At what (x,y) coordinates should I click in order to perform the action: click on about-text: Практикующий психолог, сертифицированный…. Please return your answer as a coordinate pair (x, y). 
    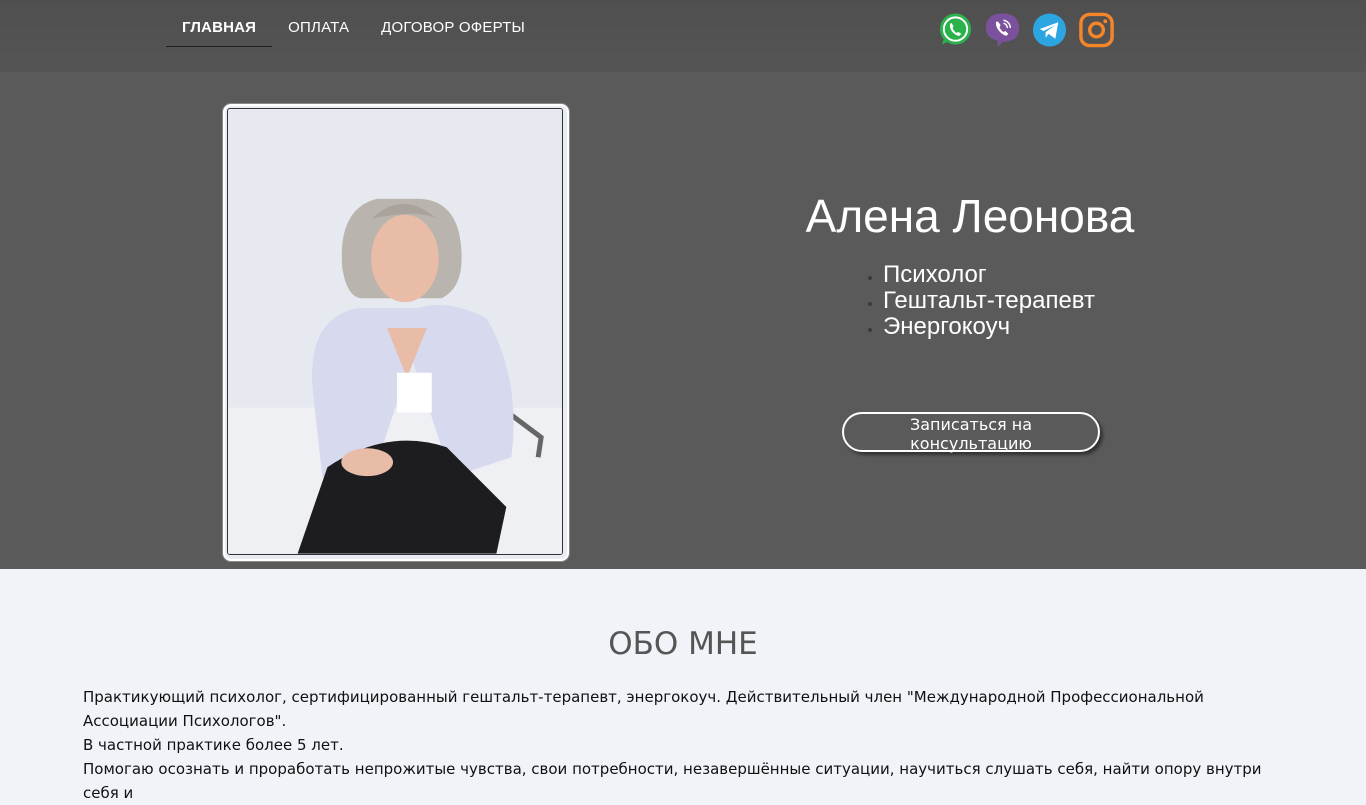
    Looking at the image, I should click on (683, 745).